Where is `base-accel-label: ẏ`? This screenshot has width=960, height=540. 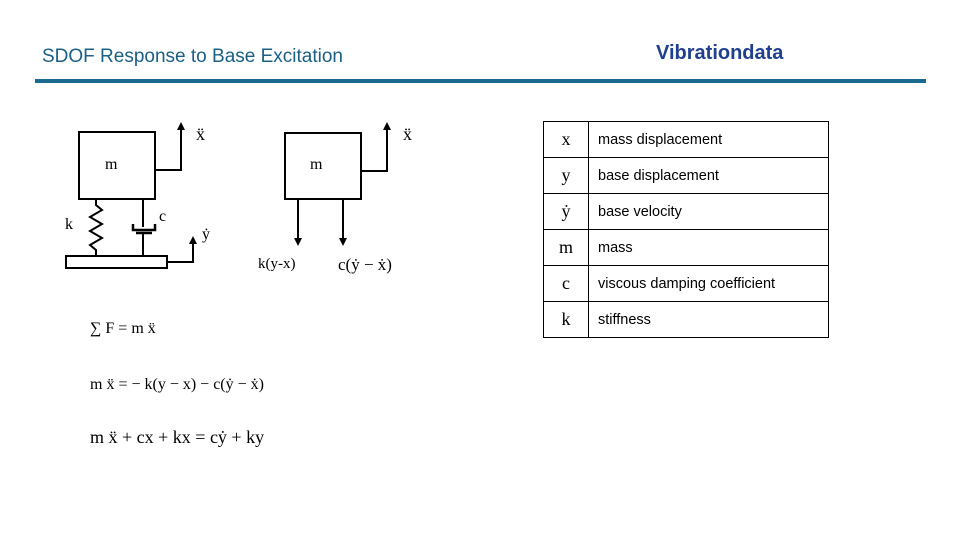
base-accel-label: ẏ is located at coordinates (206, 234).